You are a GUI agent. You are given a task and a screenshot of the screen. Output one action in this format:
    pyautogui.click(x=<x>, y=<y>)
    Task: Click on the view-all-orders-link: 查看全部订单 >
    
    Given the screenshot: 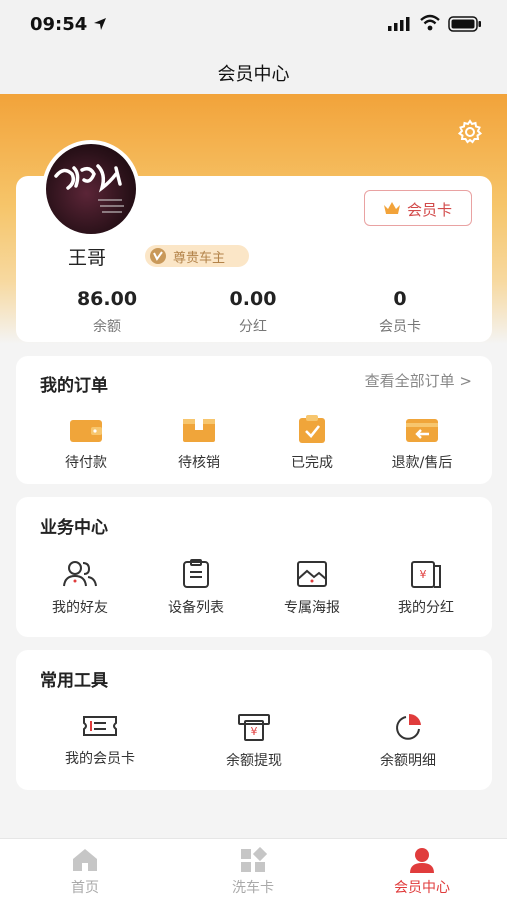 What is the action you would take?
    pyautogui.click(x=418, y=380)
    